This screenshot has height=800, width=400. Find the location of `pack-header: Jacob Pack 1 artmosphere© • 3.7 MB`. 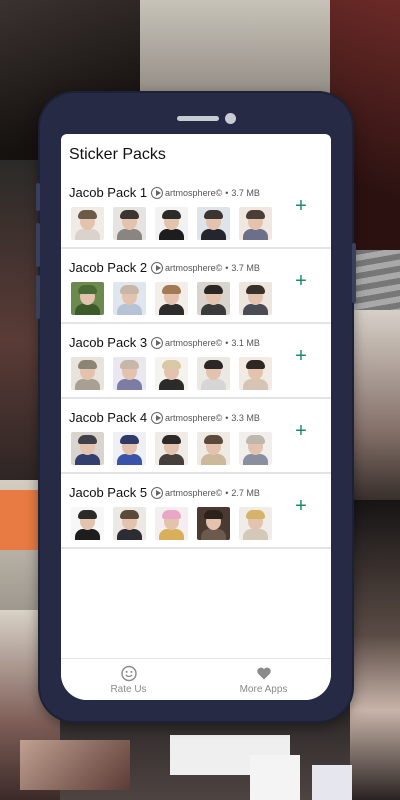

pack-header: Jacob Pack 1 artmosphere© • 3.7 MB is located at coordinates (164, 192).